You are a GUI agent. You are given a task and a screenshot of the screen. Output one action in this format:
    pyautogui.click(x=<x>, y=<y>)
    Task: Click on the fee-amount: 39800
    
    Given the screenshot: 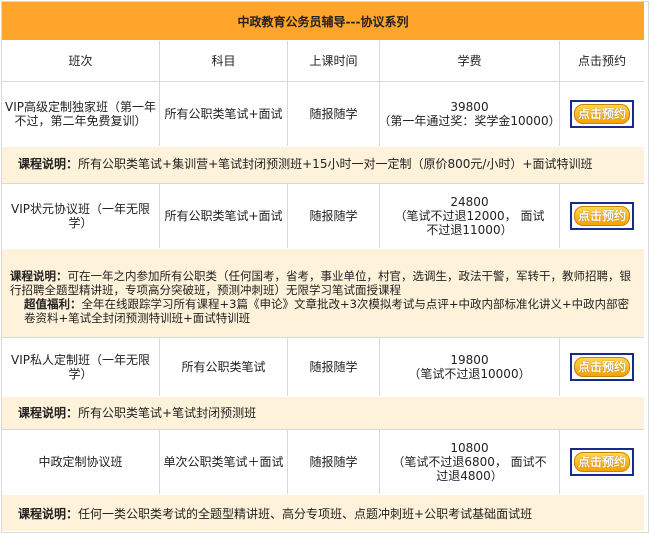 What is the action you would take?
    pyautogui.click(x=469, y=107)
    